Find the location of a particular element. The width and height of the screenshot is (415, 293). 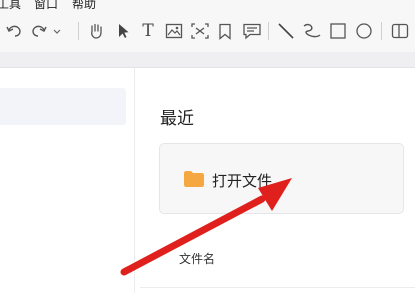

sub-bar is located at coordinates (207, 60).